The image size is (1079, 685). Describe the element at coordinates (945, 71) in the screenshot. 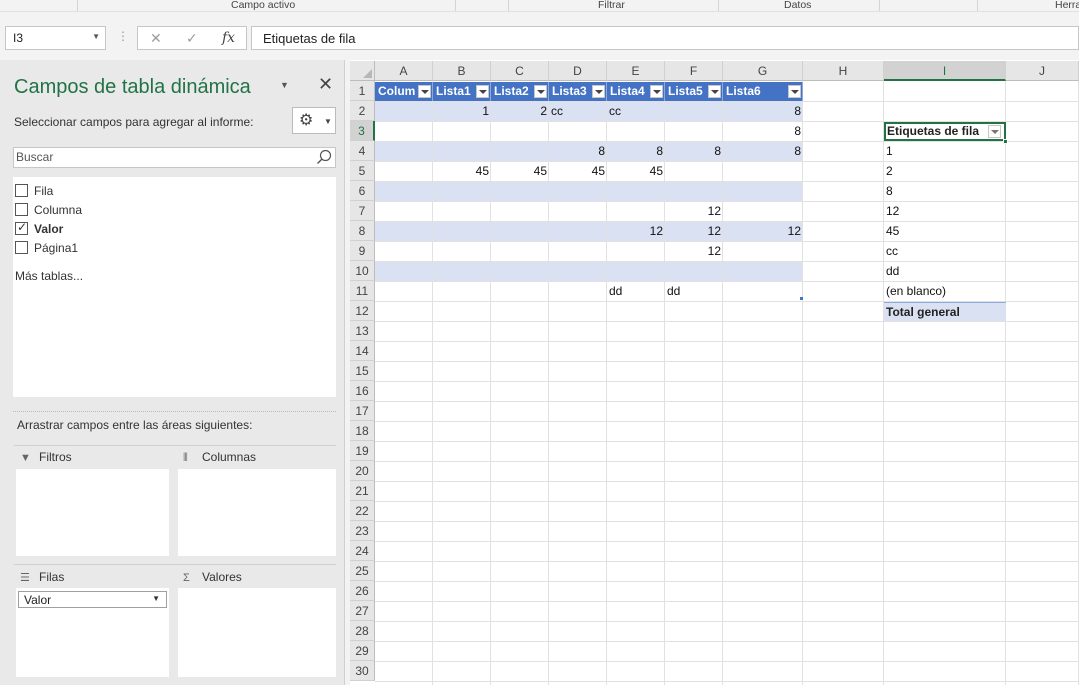

I see `column-header-i: I` at that location.